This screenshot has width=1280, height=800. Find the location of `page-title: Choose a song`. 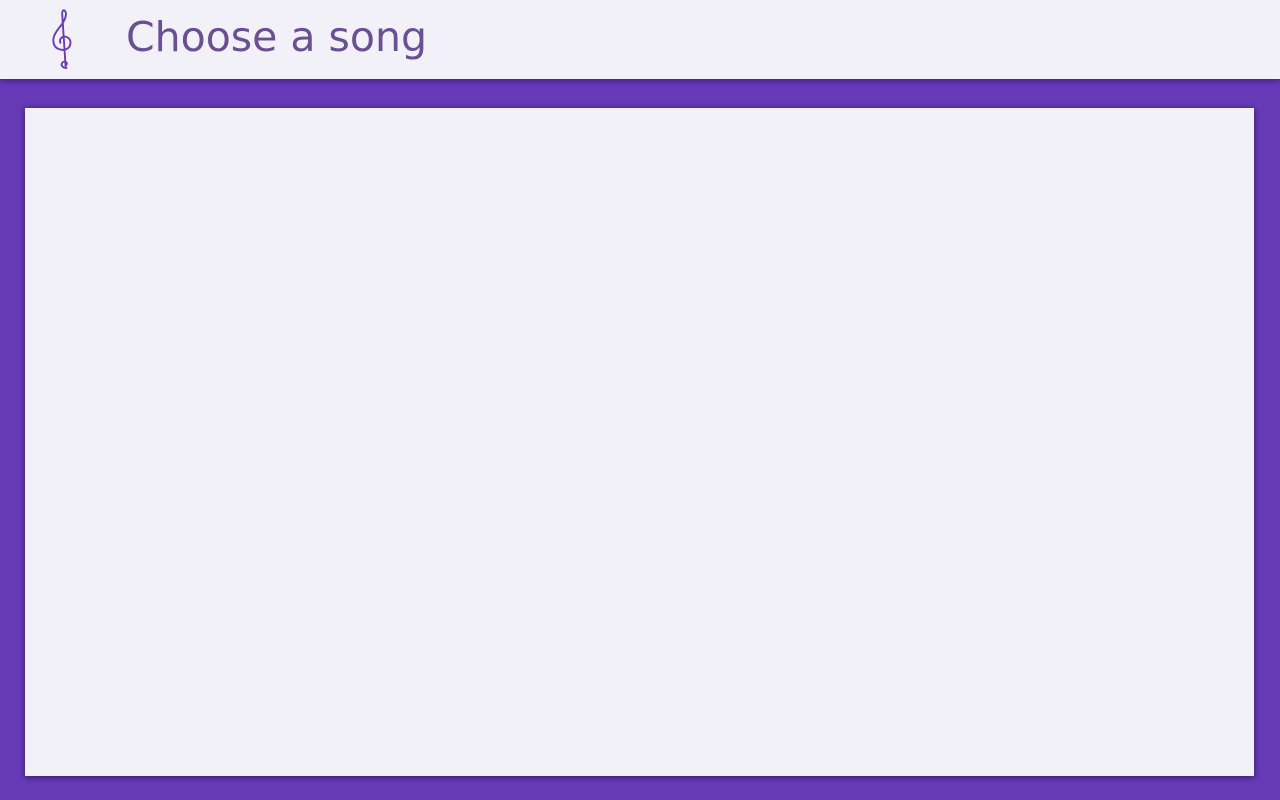

page-title: Choose a song is located at coordinates (277, 37).